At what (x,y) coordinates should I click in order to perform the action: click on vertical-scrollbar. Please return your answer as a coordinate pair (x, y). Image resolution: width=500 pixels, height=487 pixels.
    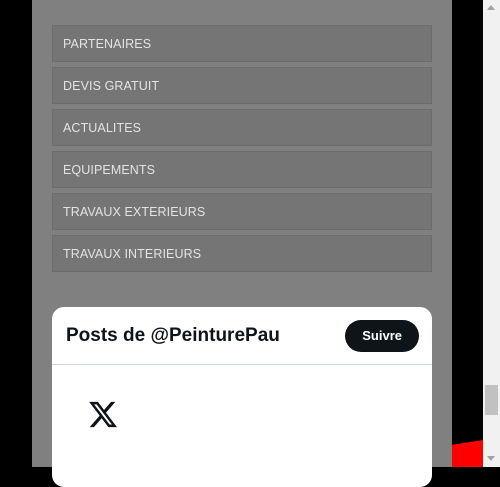
    Looking at the image, I should click on (491, 233).